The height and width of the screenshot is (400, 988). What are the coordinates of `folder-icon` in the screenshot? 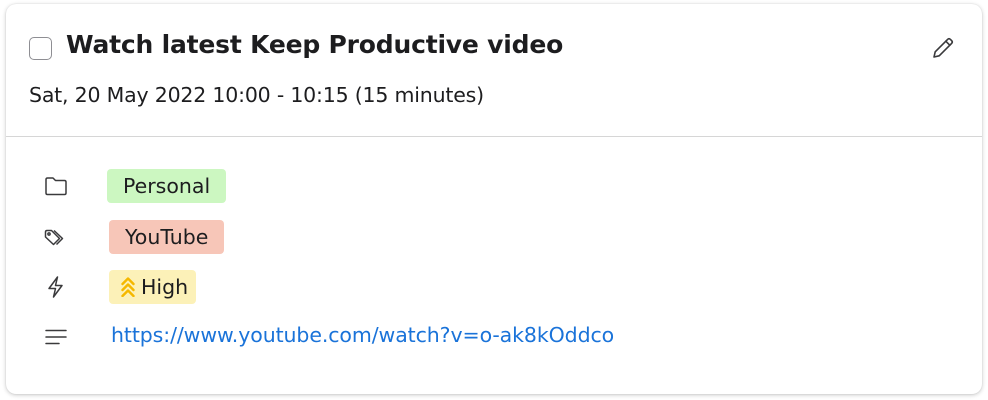 It's located at (56, 186).